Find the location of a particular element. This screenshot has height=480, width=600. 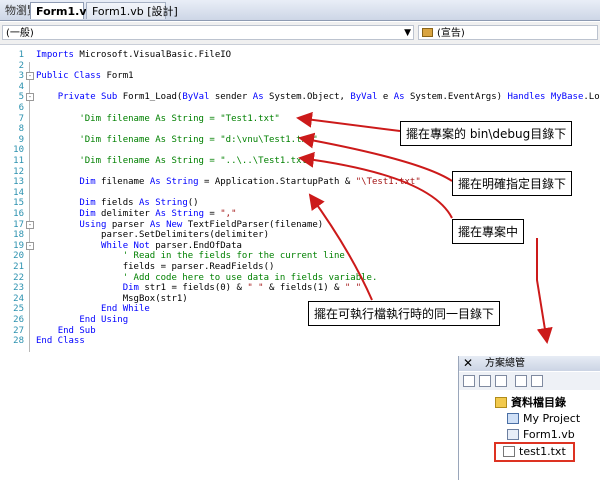

folder-icon is located at coordinates (501, 402).